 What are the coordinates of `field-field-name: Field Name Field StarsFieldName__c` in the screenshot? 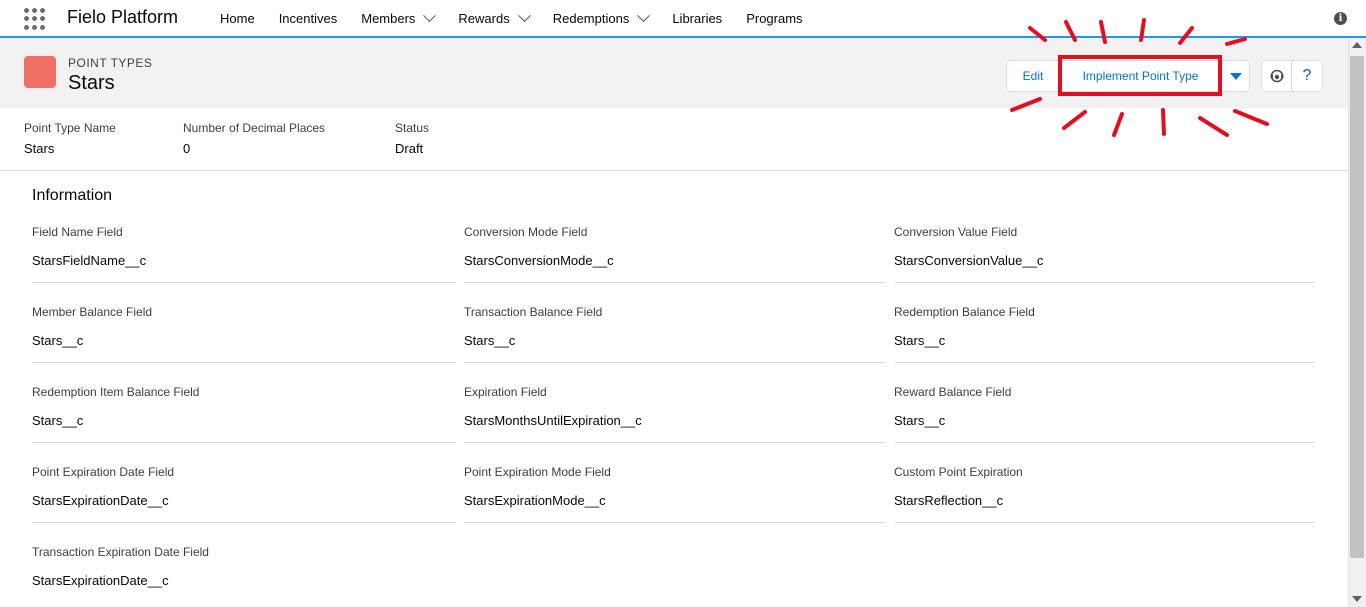 It's located at (244, 254).